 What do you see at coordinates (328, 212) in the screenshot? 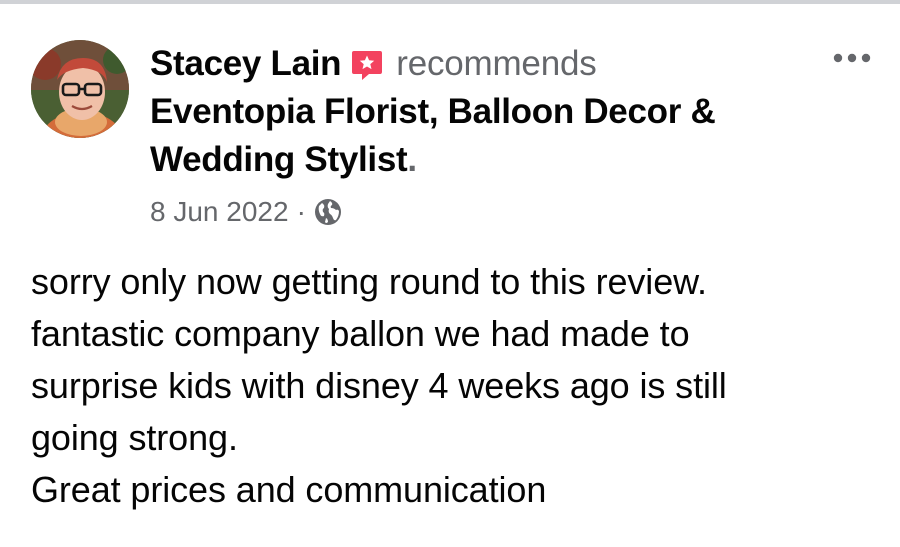
I see `globe-icon` at bounding box center [328, 212].